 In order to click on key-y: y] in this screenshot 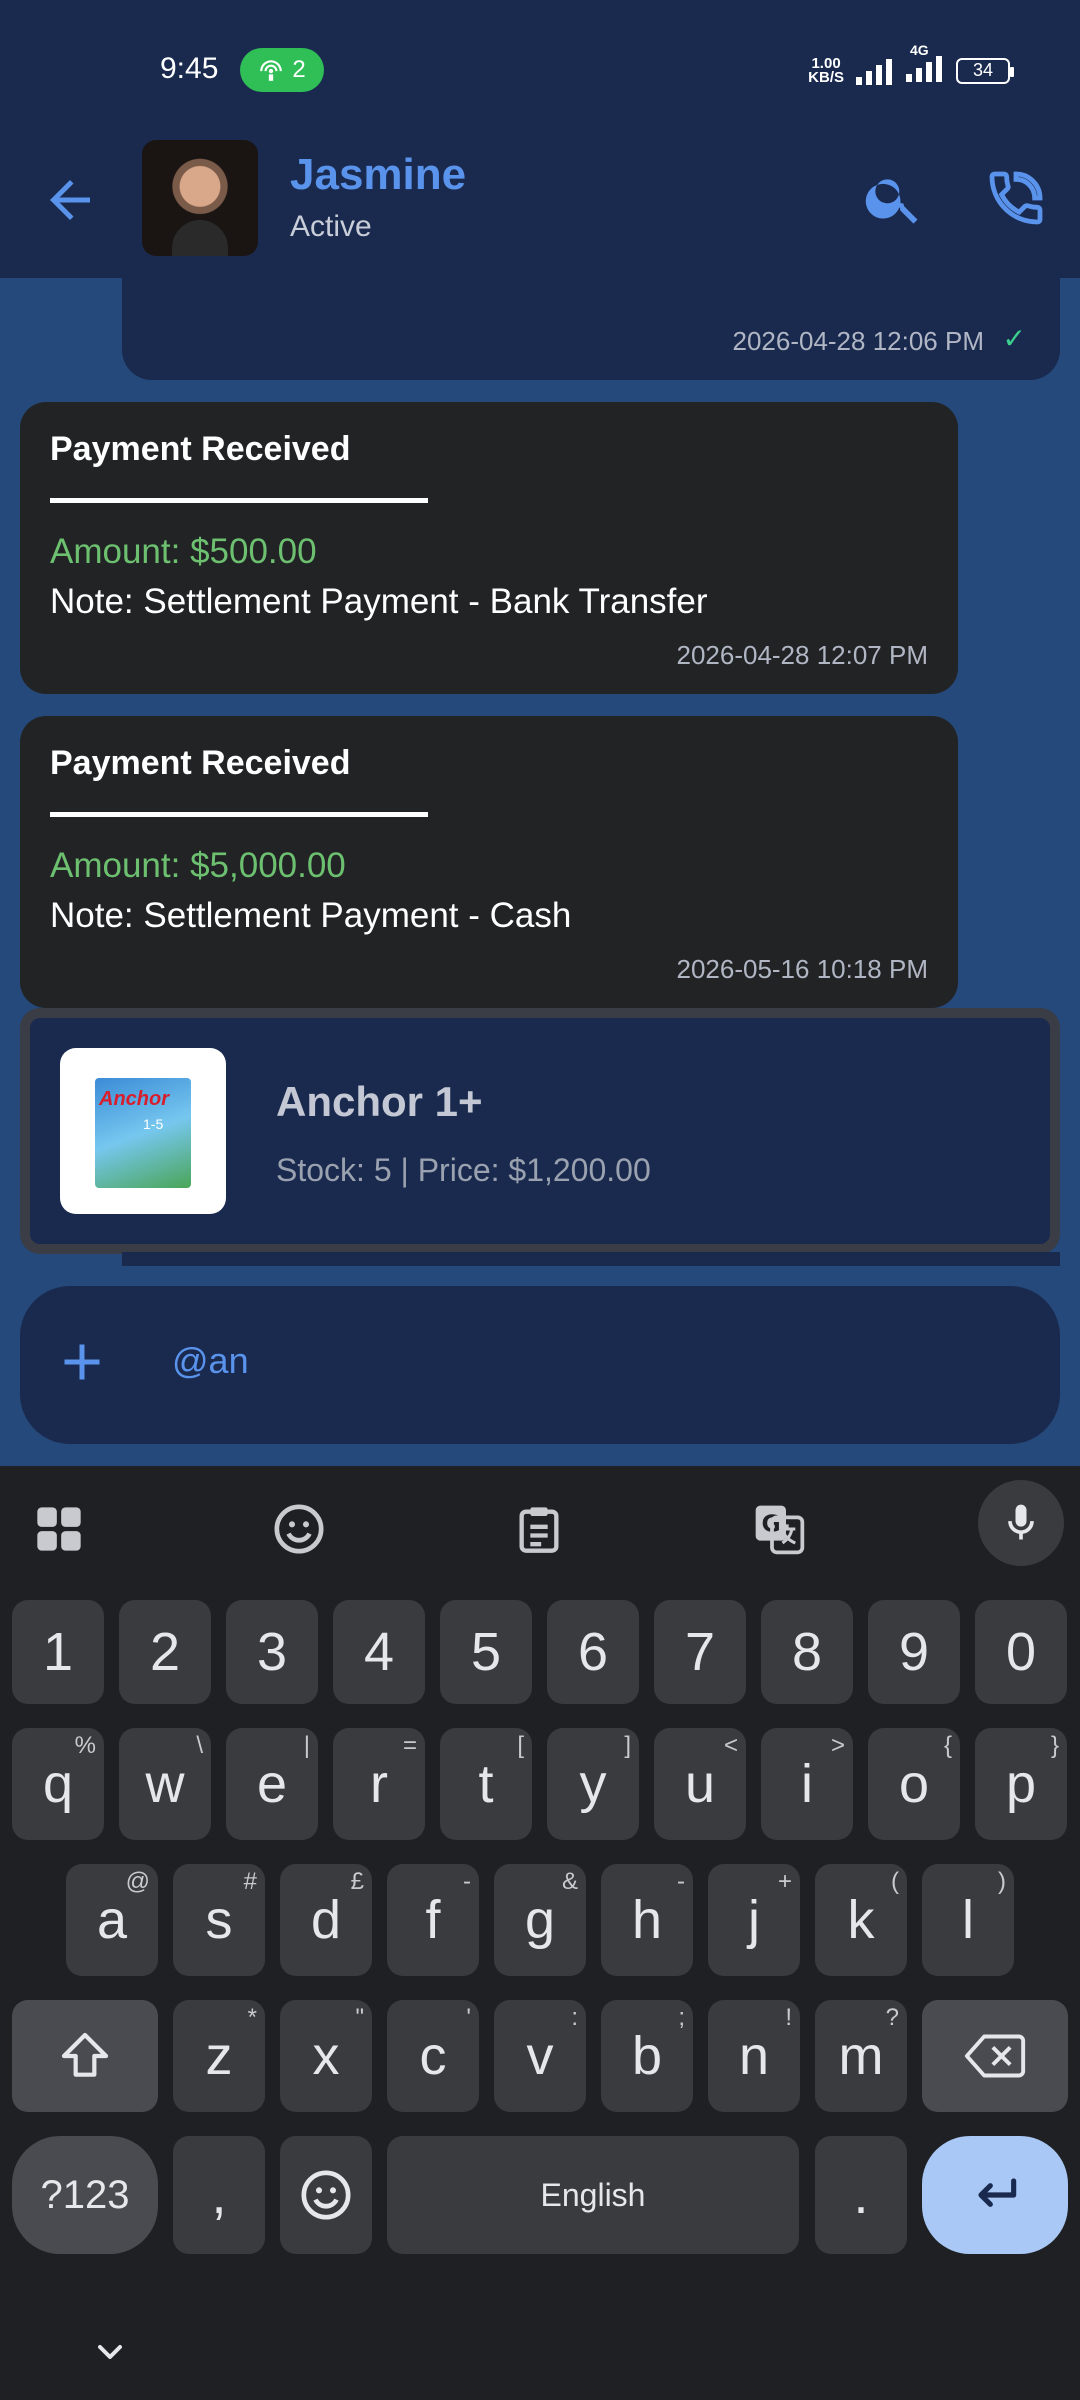, I will do `click(593, 1784)`.